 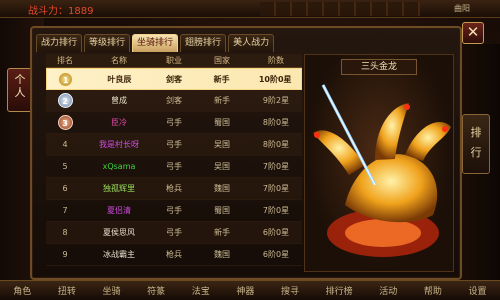 I want to click on bottom-navigation: 角色 扭转 坐骑 符篆 法宝 神器 搜寻 排行榜 活动 帮助 设置, so click(x=250, y=290).